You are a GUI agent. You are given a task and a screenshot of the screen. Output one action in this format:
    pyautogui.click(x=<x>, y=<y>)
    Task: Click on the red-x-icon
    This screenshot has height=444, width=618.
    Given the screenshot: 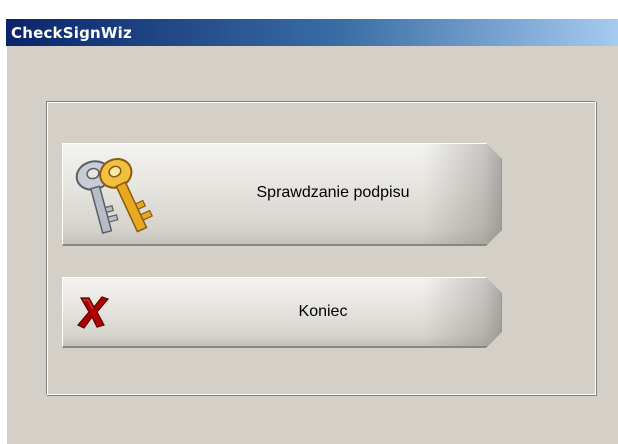 What is the action you would take?
    pyautogui.click(x=93, y=312)
    